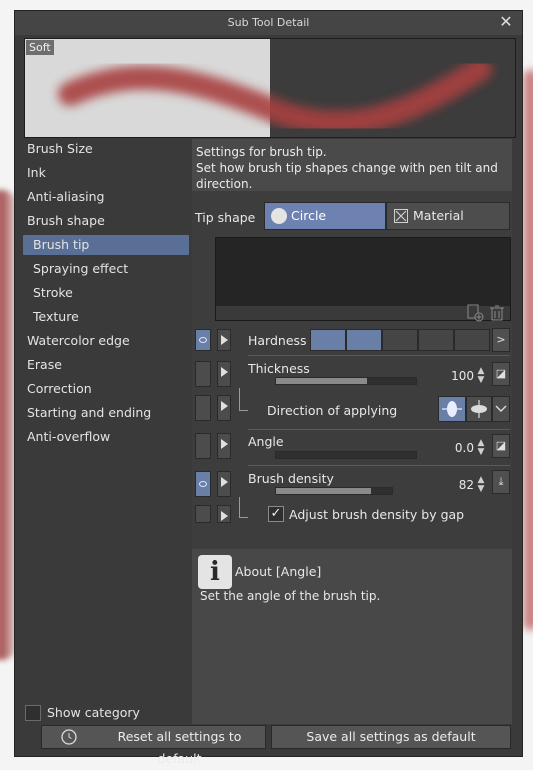 The height and width of the screenshot is (770, 533). Describe the element at coordinates (321, 381) in the screenshot. I see `thickness-slider-fill` at that location.